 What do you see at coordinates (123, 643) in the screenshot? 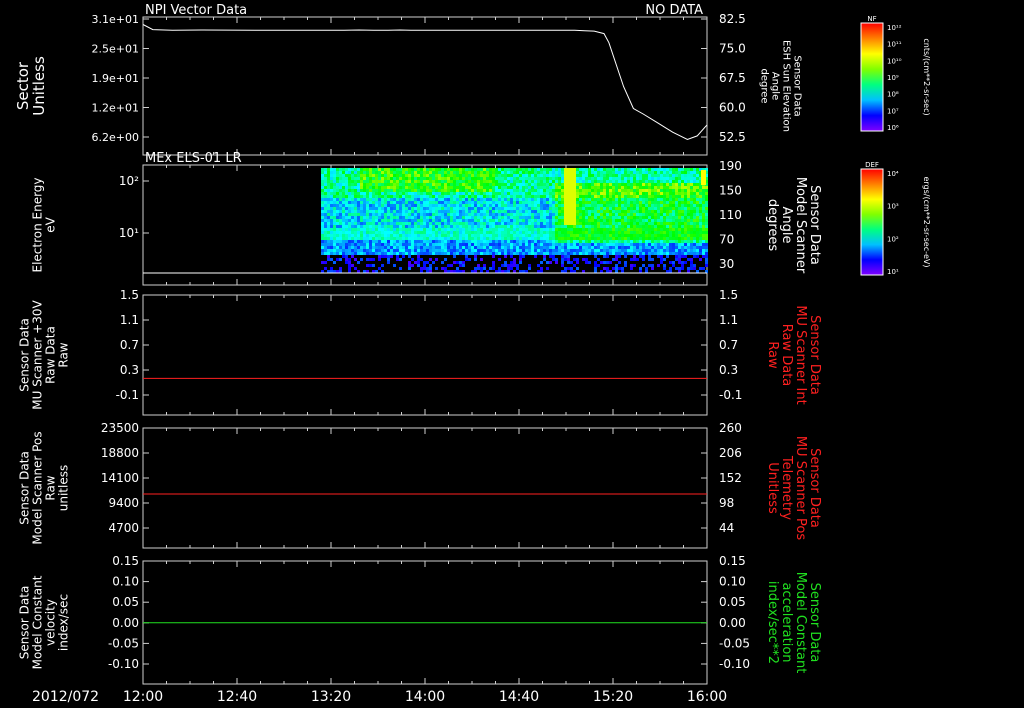
I see `left-tick-label: -0.05` at bounding box center [123, 643].